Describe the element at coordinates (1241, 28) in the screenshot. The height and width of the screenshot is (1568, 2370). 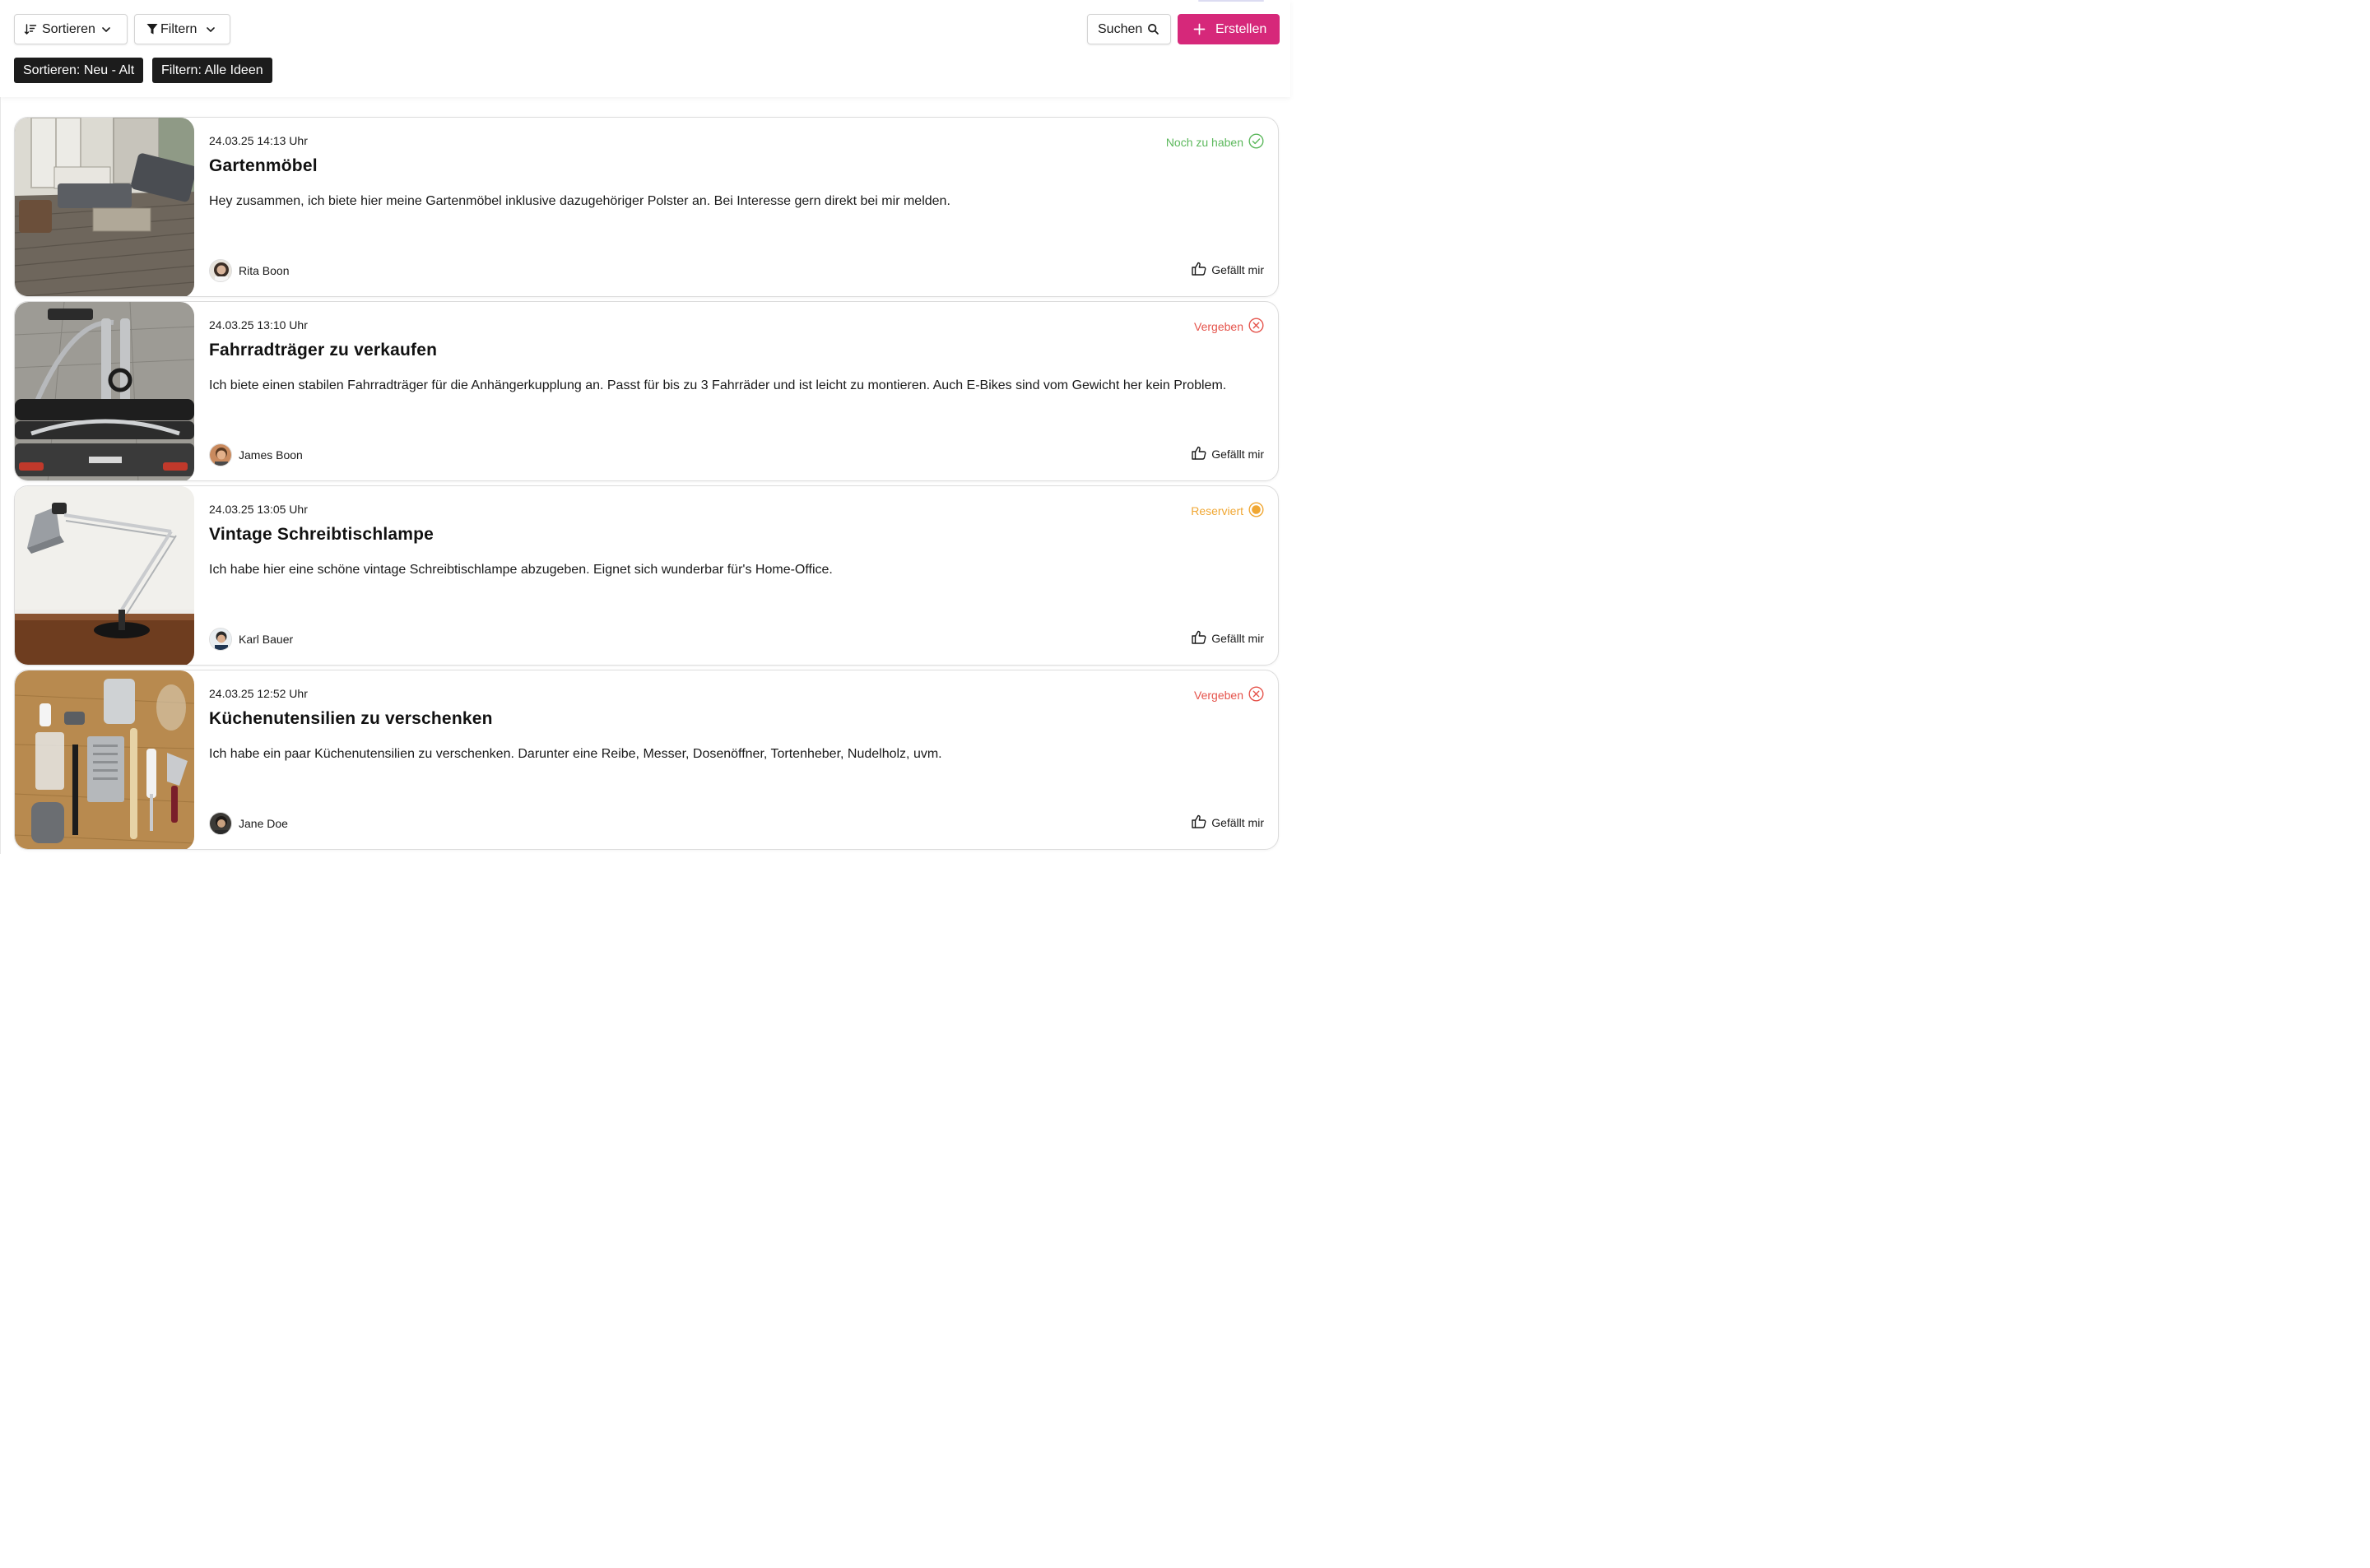
I see `create-button-label: Erstellen` at that location.